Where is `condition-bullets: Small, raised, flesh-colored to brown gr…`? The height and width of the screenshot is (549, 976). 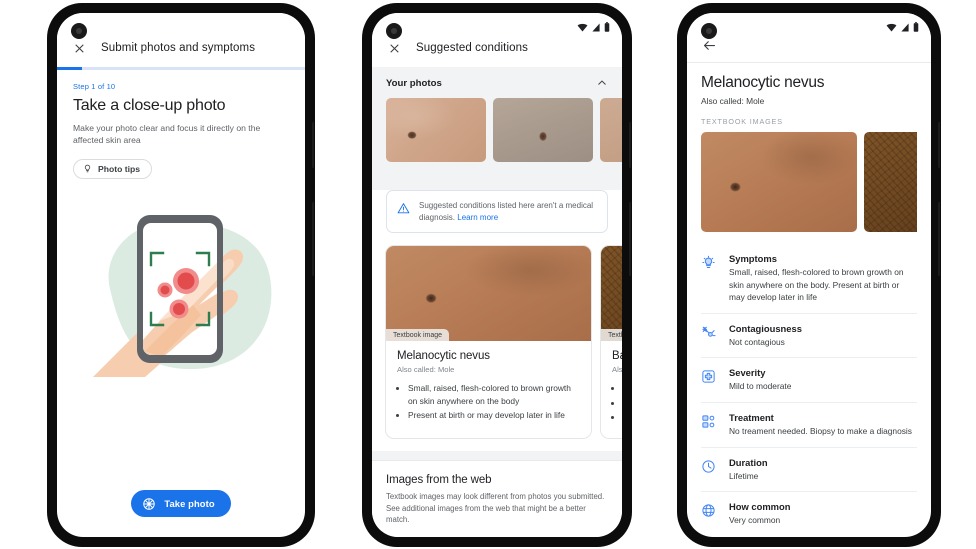
condition-bullets: Small, raised, flesh-colored to brown gr… is located at coordinates (488, 402).